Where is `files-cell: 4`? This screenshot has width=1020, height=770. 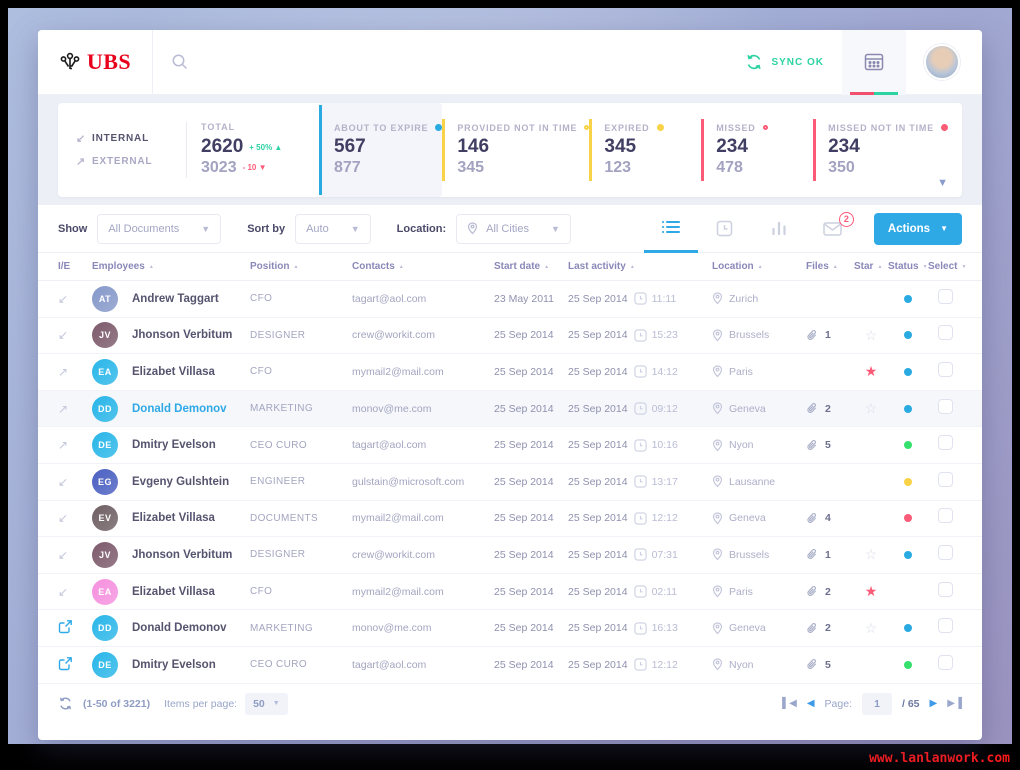
files-cell: 4 is located at coordinates (830, 518).